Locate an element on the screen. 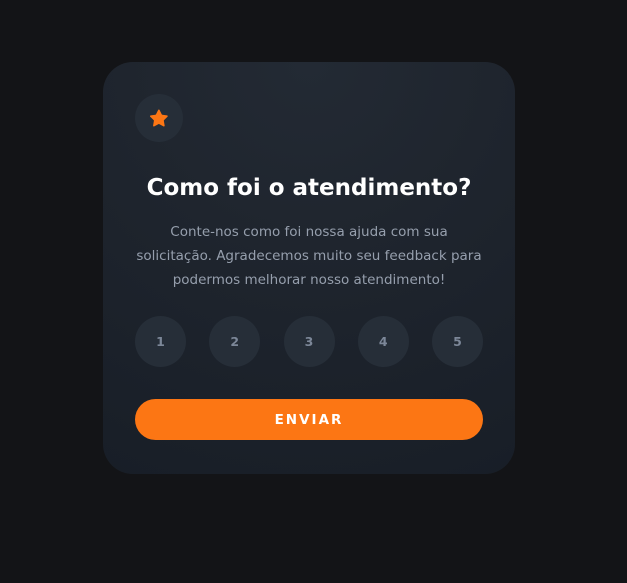 This screenshot has width=627, height=583. rating-option-3: 3 is located at coordinates (309, 341).